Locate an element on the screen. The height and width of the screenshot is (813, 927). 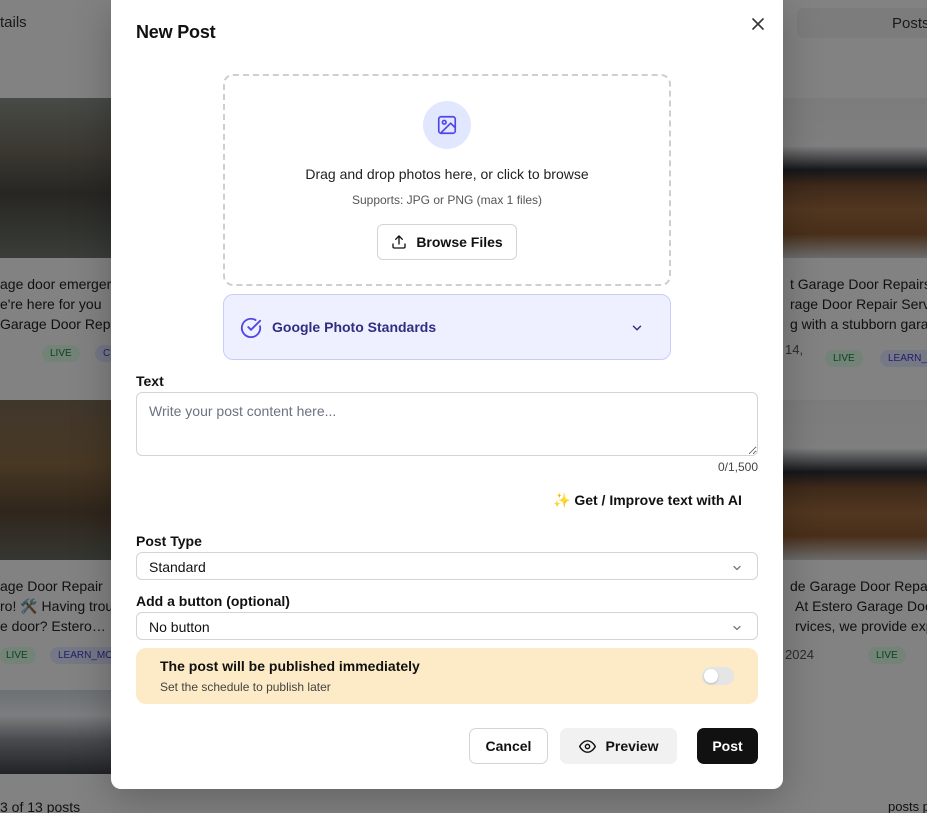
browse-files-button: Browse Files is located at coordinates (447, 242).